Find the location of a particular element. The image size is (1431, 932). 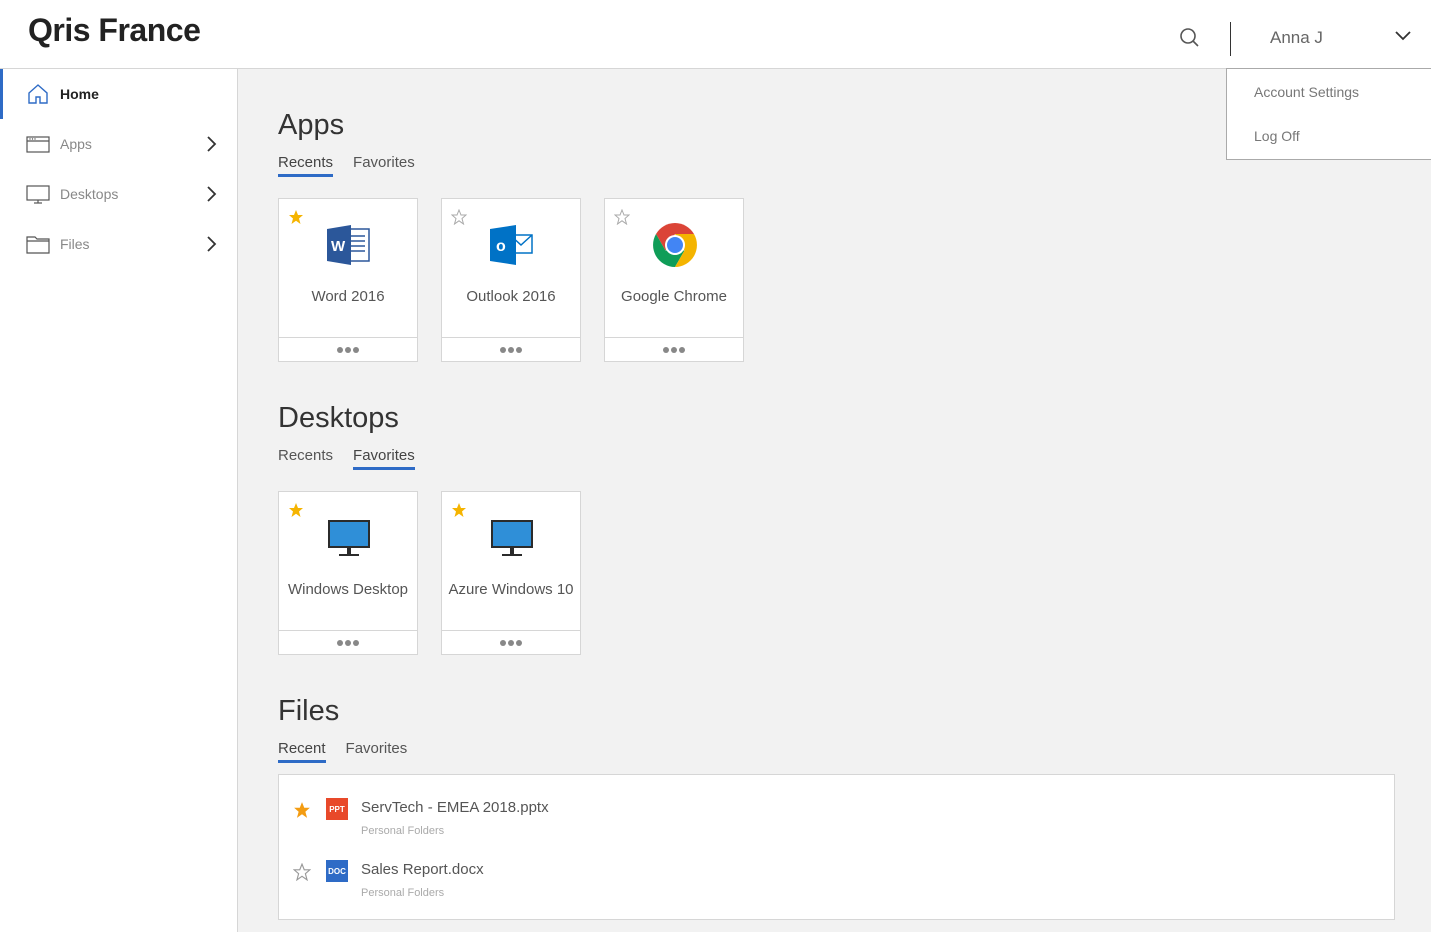

tile-label: Windows Desktop is located at coordinates (348, 589).